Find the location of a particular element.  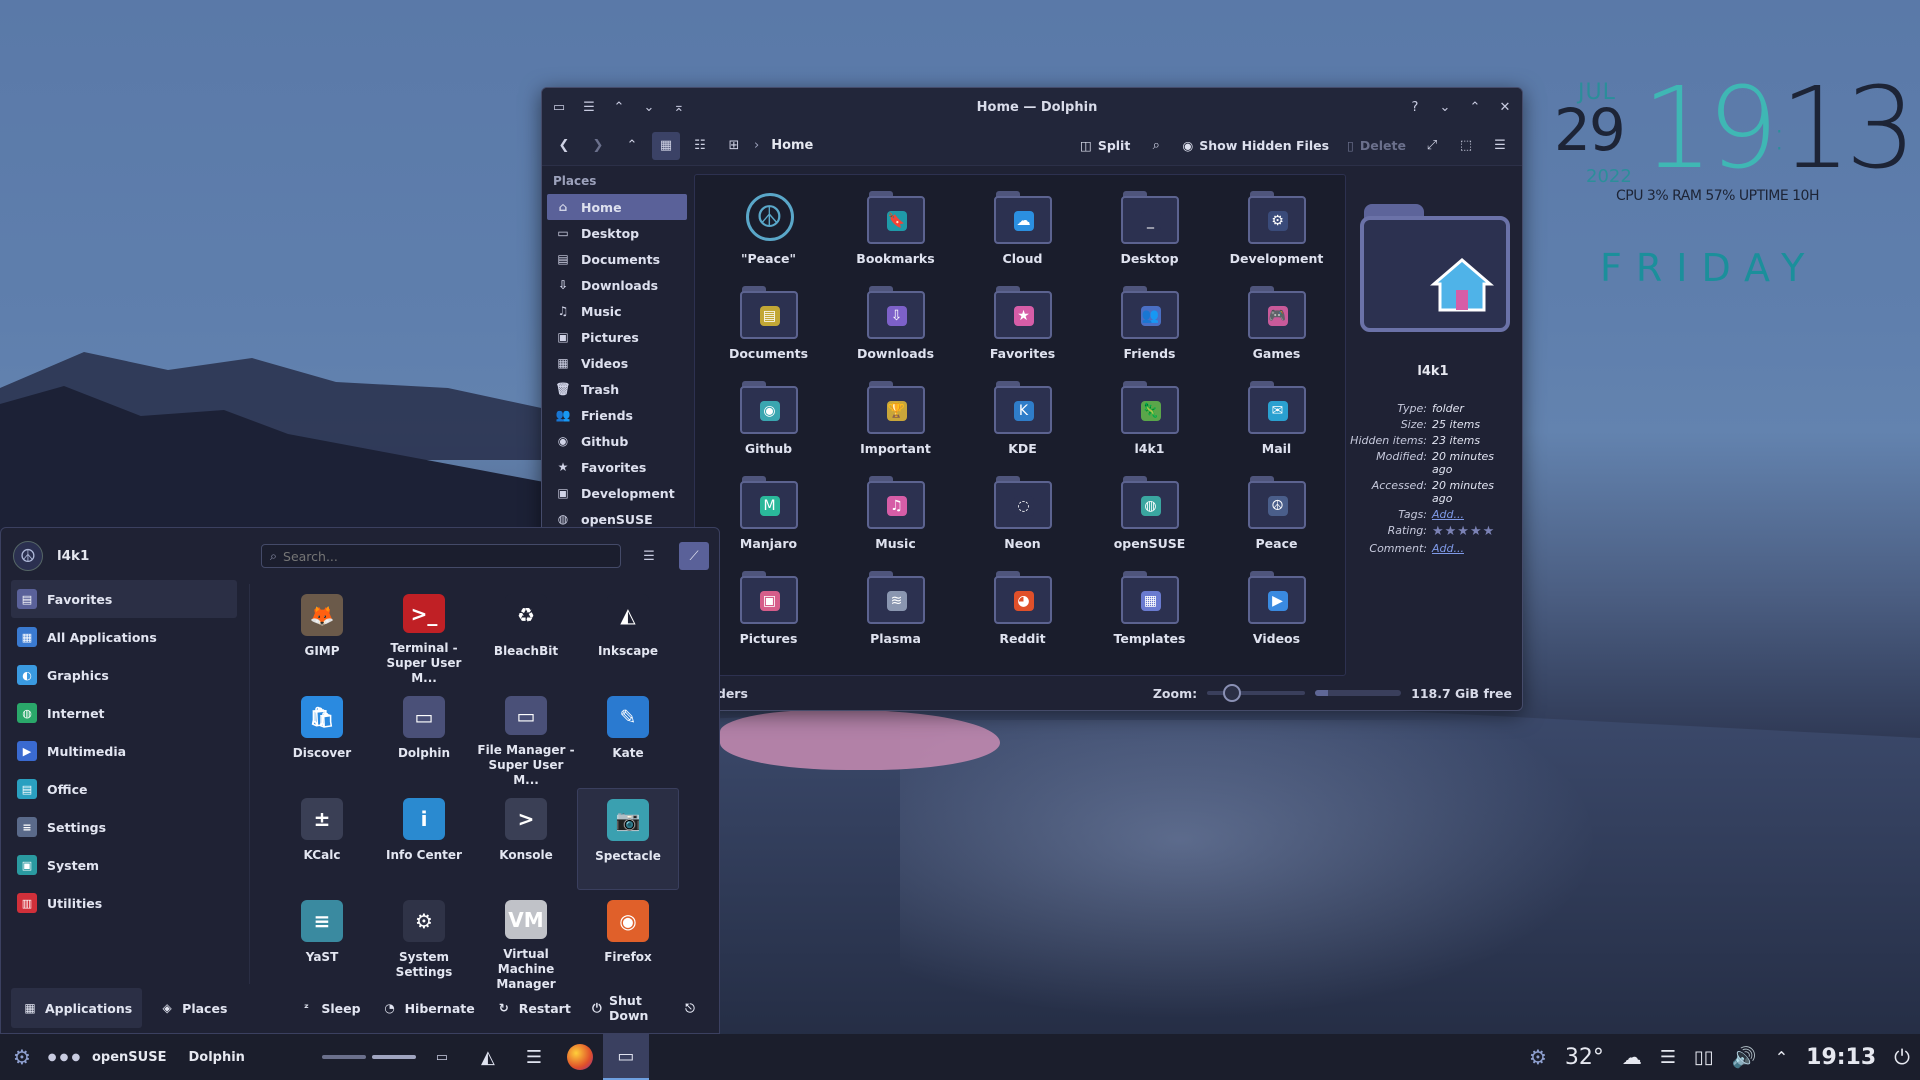

file-item: ⚙ Development is located at coordinates (1276, 230).